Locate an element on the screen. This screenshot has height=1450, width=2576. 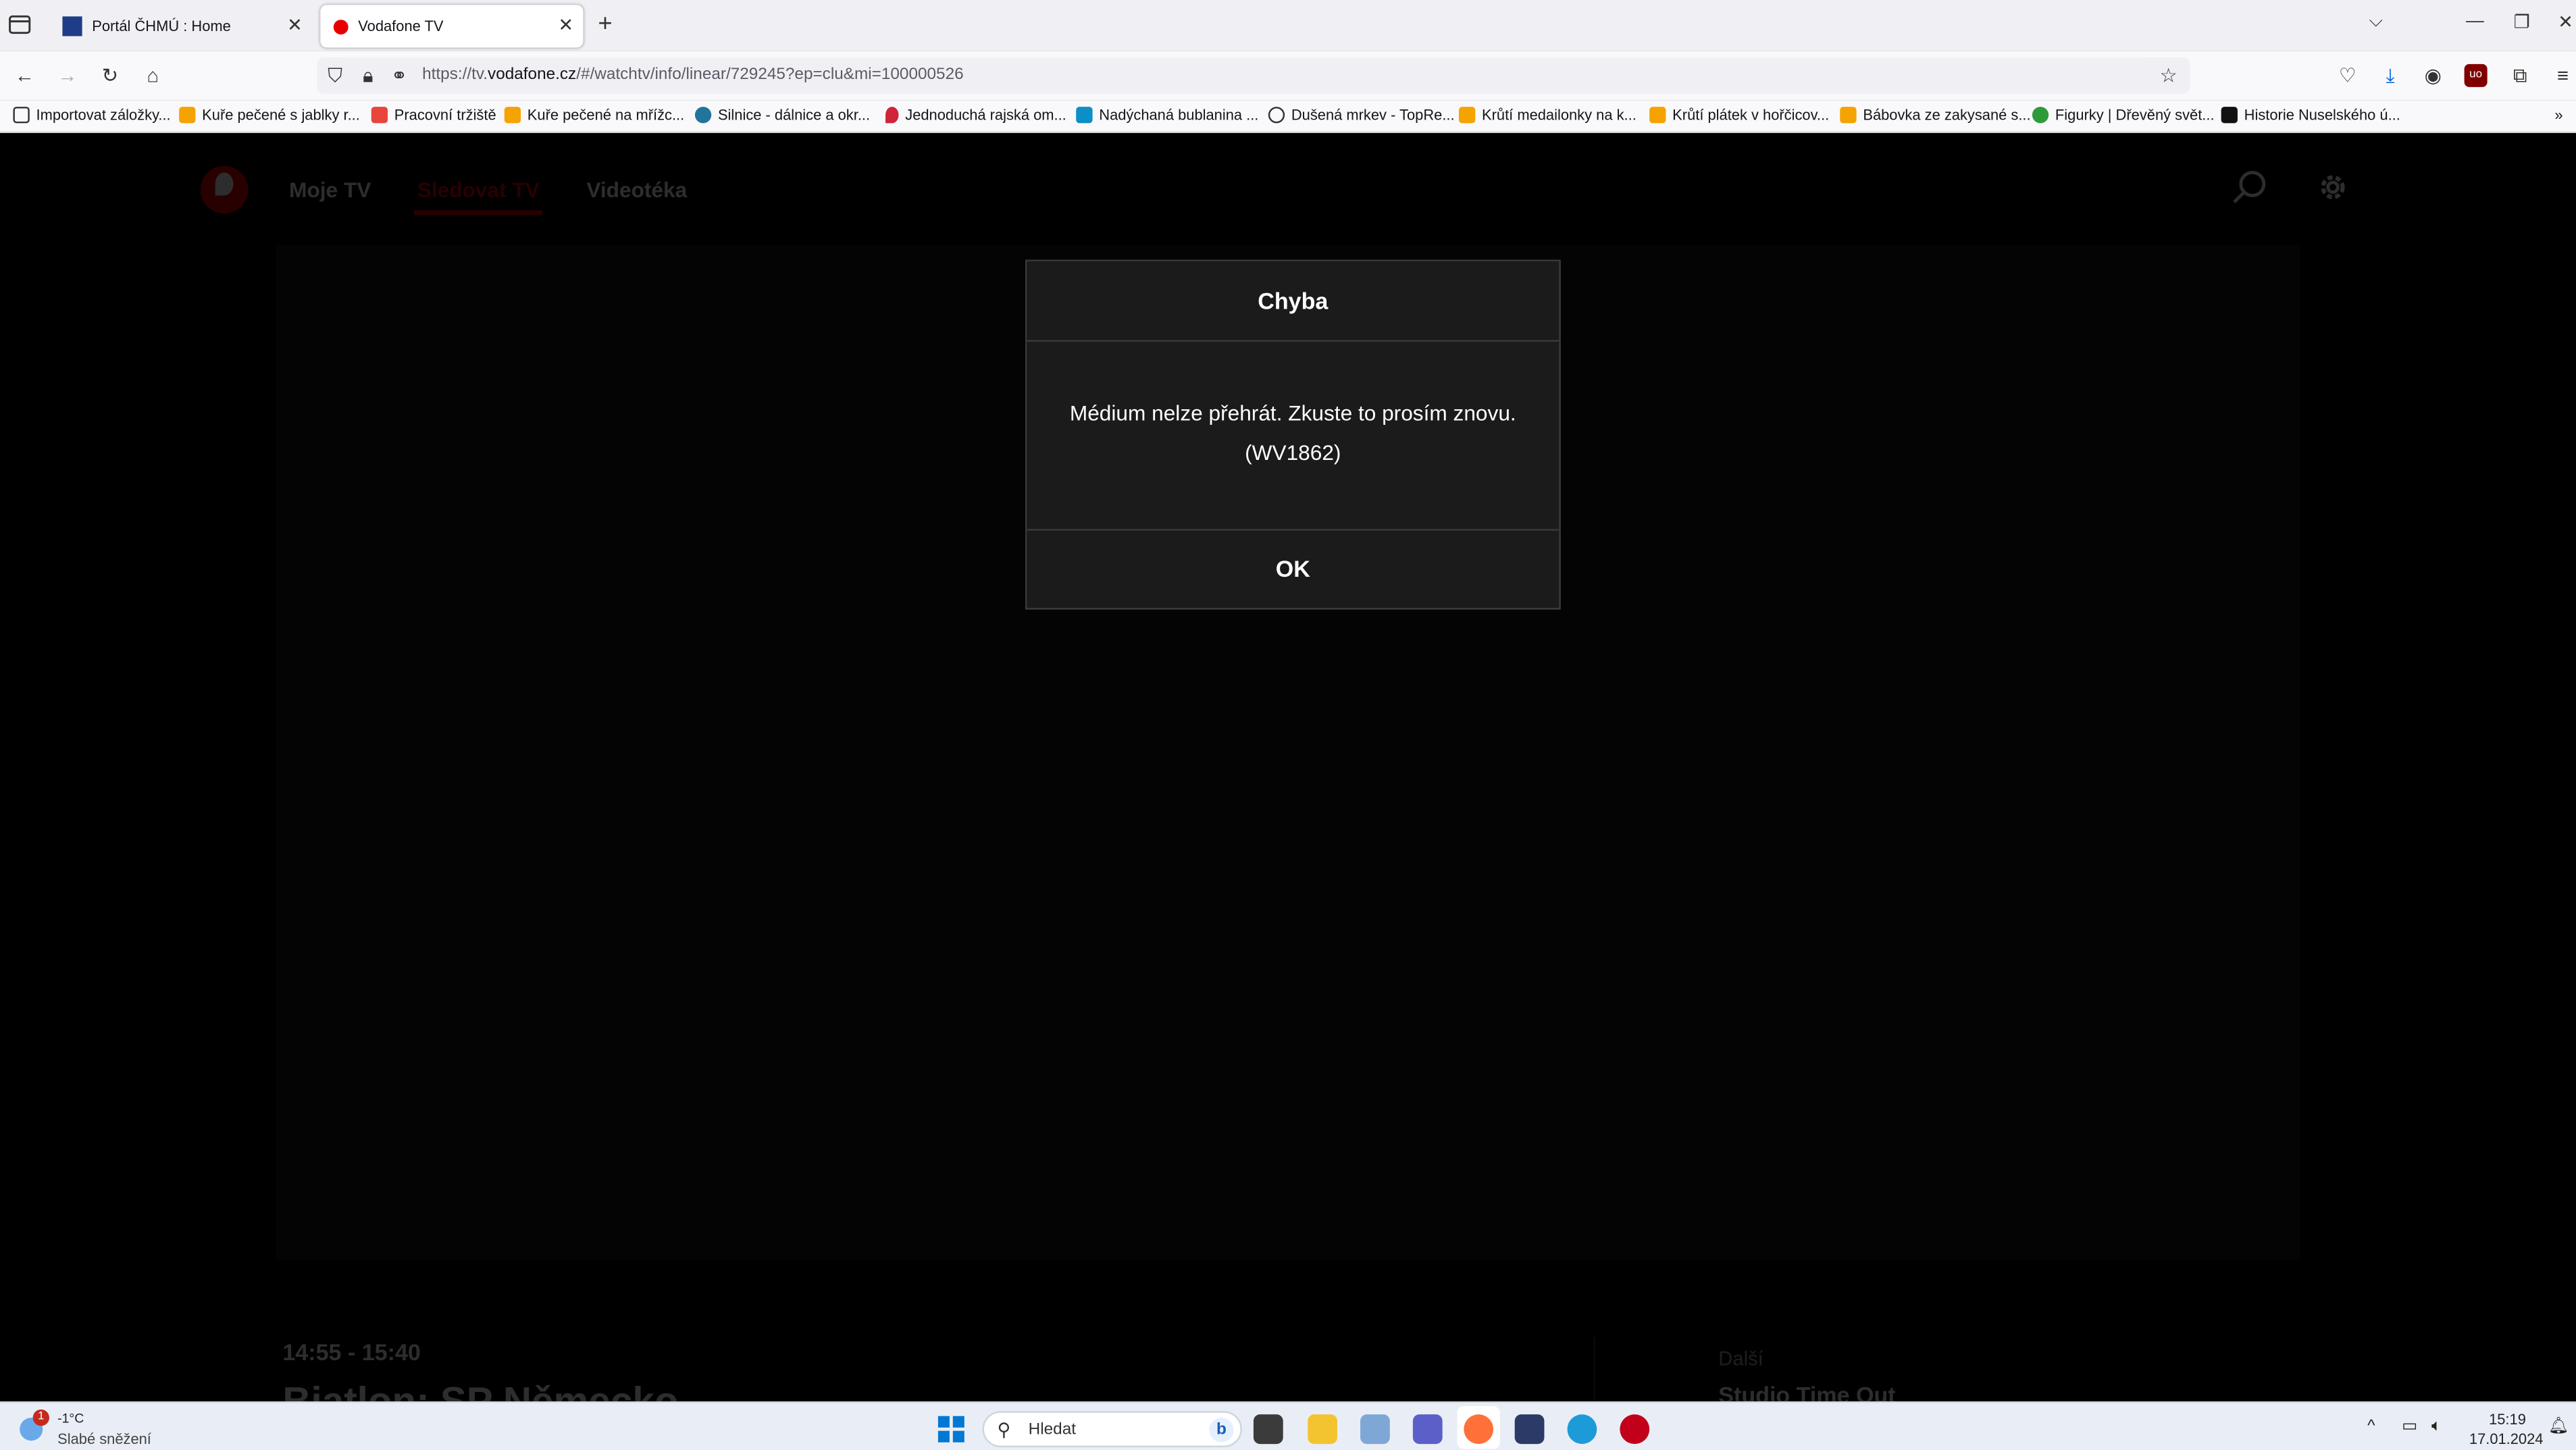
reload-icon: ↻ is located at coordinates (110, 75).